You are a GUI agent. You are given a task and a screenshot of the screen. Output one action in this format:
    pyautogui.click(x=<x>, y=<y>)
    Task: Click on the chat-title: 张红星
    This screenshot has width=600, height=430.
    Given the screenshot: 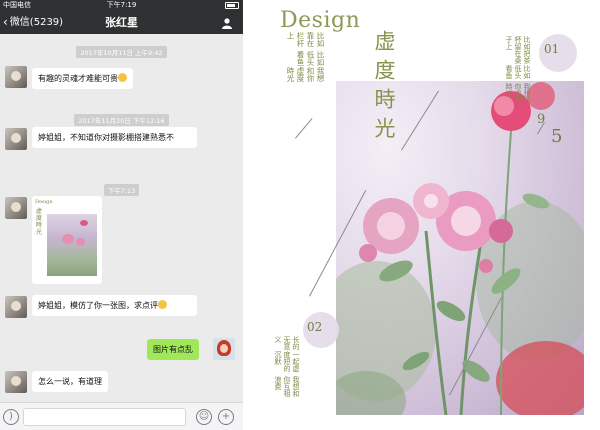 What is the action you would take?
    pyautogui.click(x=121, y=22)
    